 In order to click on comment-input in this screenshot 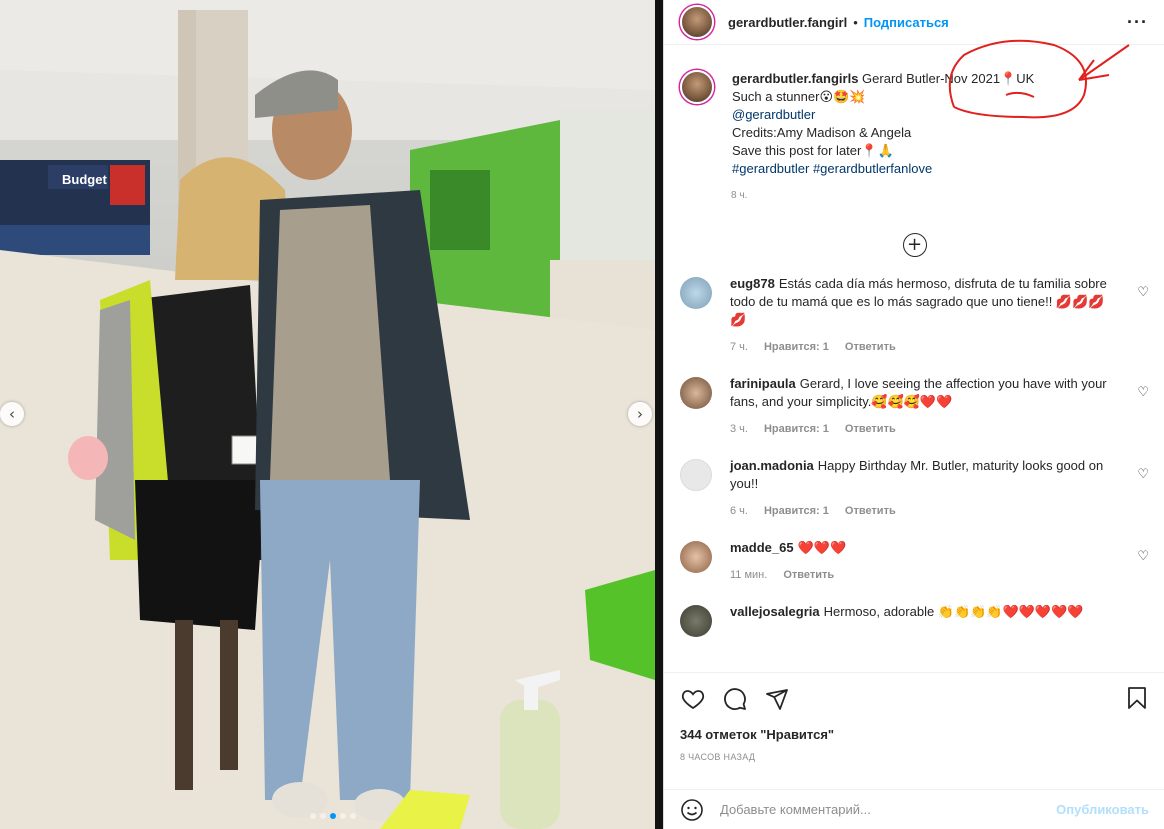, I will do `click(888, 809)`.